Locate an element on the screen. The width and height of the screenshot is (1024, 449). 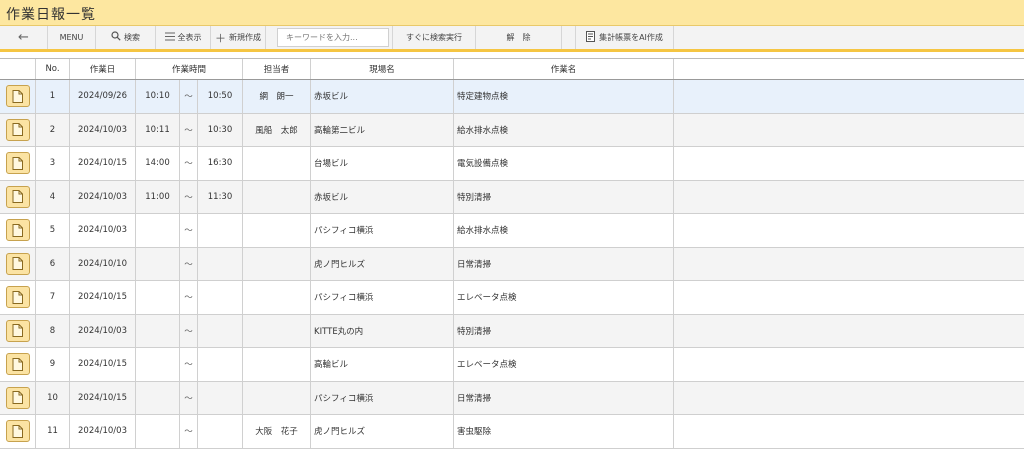
new-button-label: 新規作成 is located at coordinates (245, 37).